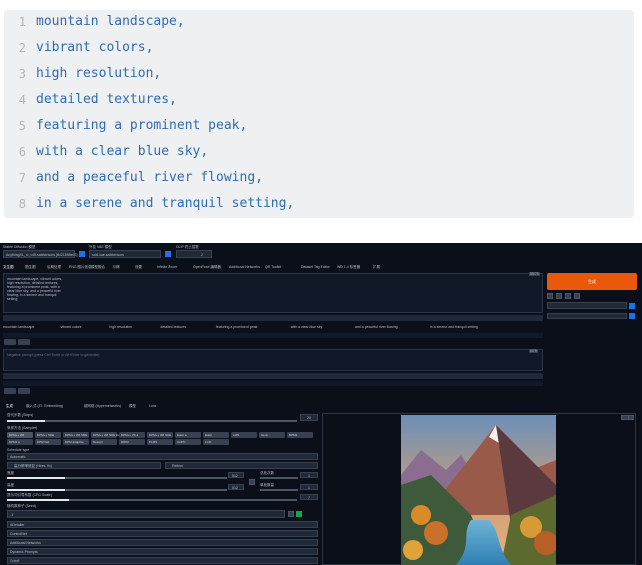  What do you see at coordinates (120, 327) in the screenshot?
I see `prompt-tag: high resolution` at bounding box center [120, 327].